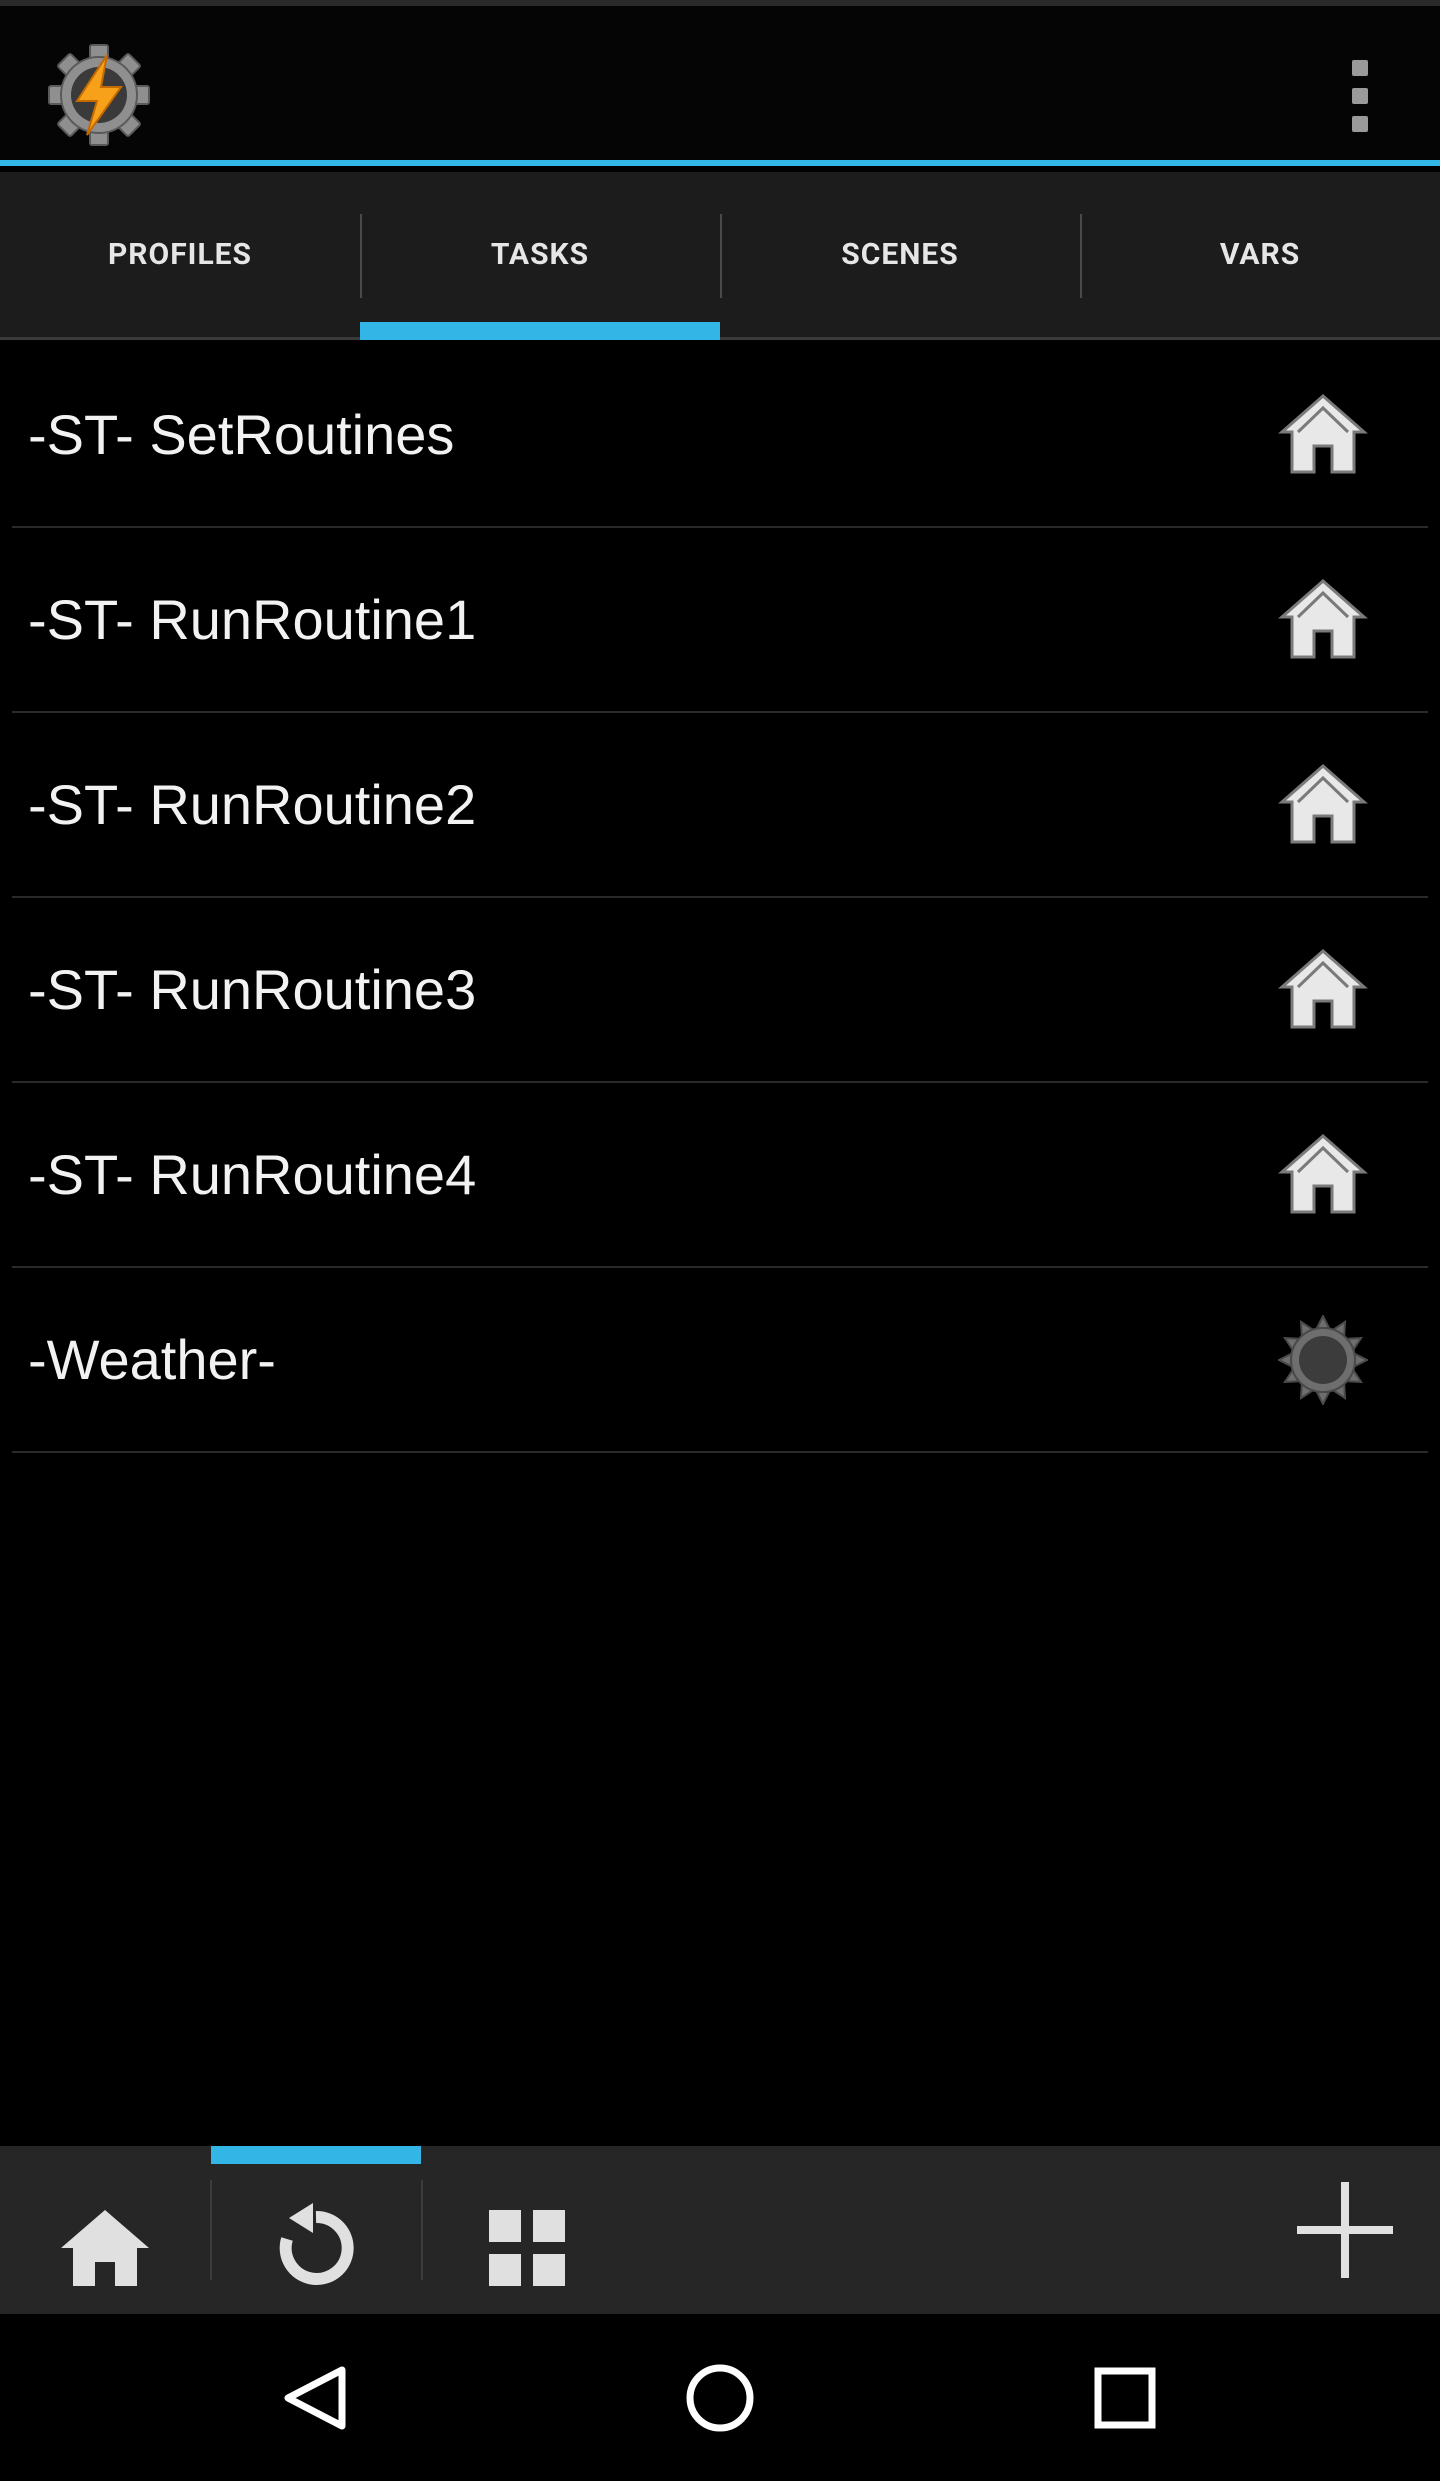 This screenshot has height=2481, width=1440. Describe the element at coordinates (152, 1359) in the screenshot. I see `task-name: -Weather-` at that location.